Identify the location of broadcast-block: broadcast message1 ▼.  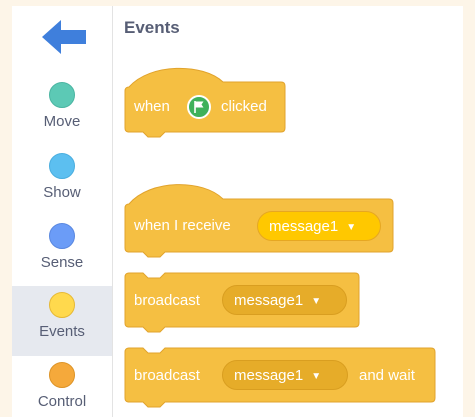
(242, 304).